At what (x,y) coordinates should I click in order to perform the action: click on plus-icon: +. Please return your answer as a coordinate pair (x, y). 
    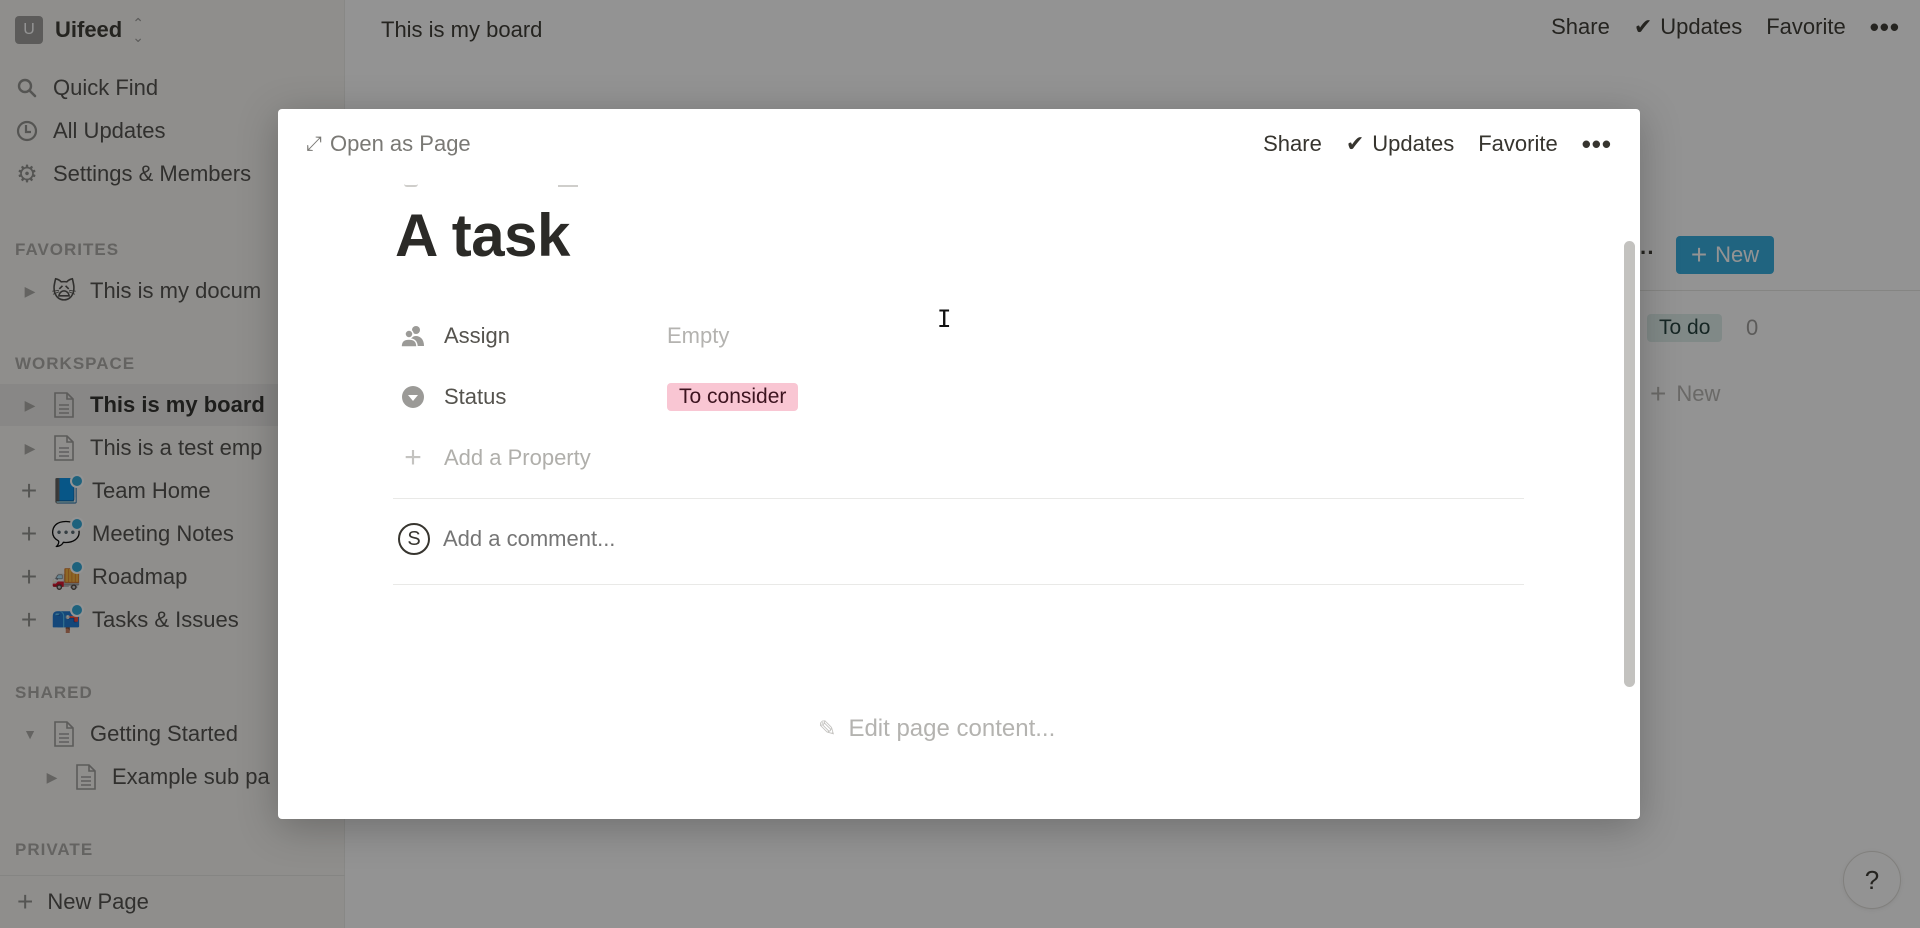
    Looking at the image, I should click on (413, 457).